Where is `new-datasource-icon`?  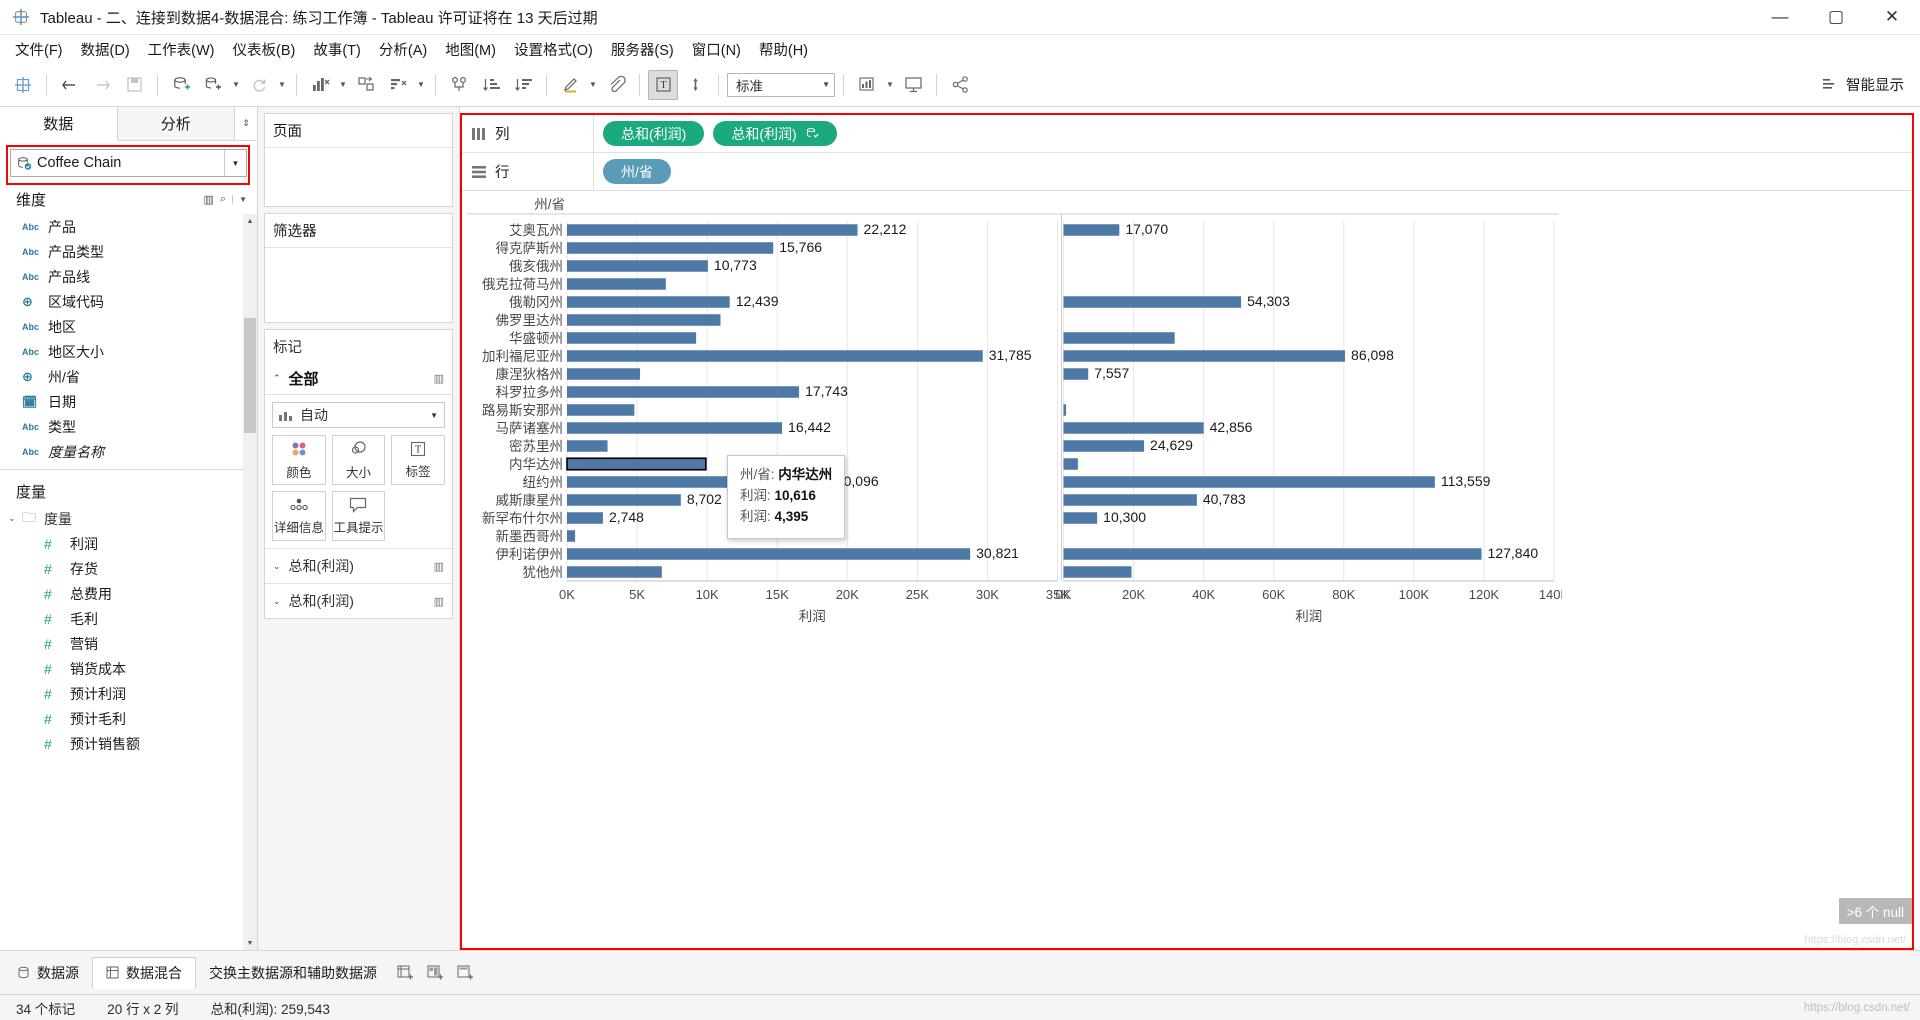 new-datasource-icon is located at coordinates (181, 85).